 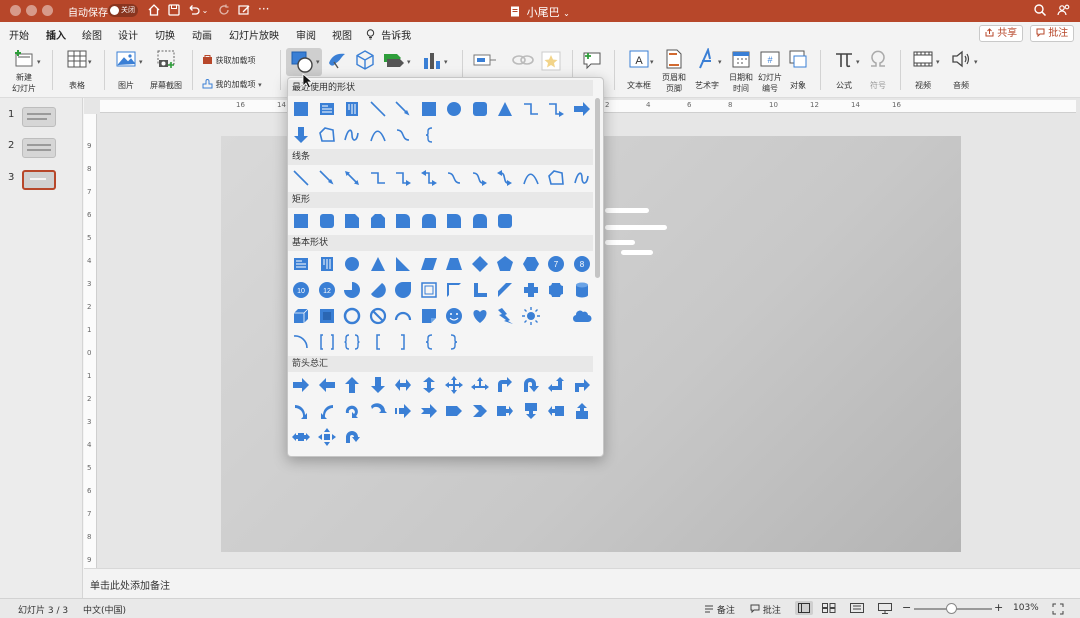 I want to click on tab-design: 设计, so click(x=128, y=34).